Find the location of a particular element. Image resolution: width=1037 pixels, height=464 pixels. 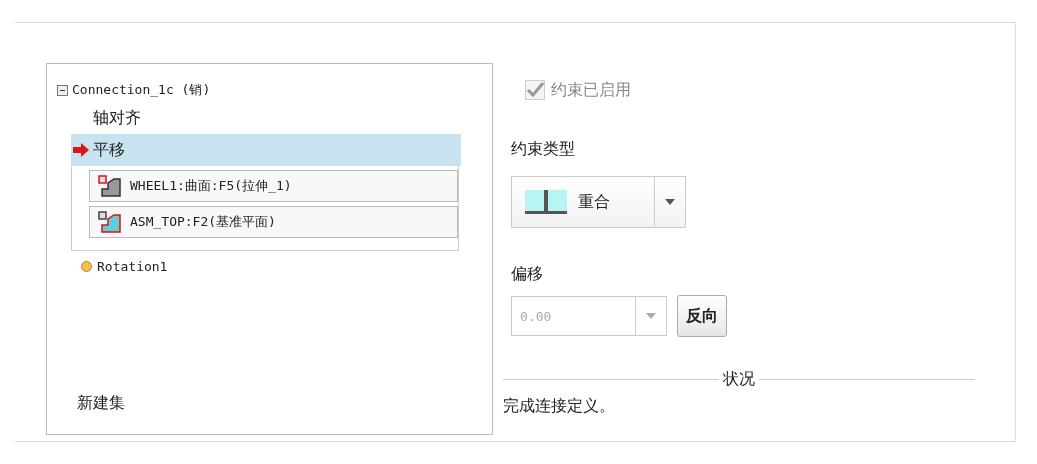

section-title: 状况 is located at coordinates (739, 379).